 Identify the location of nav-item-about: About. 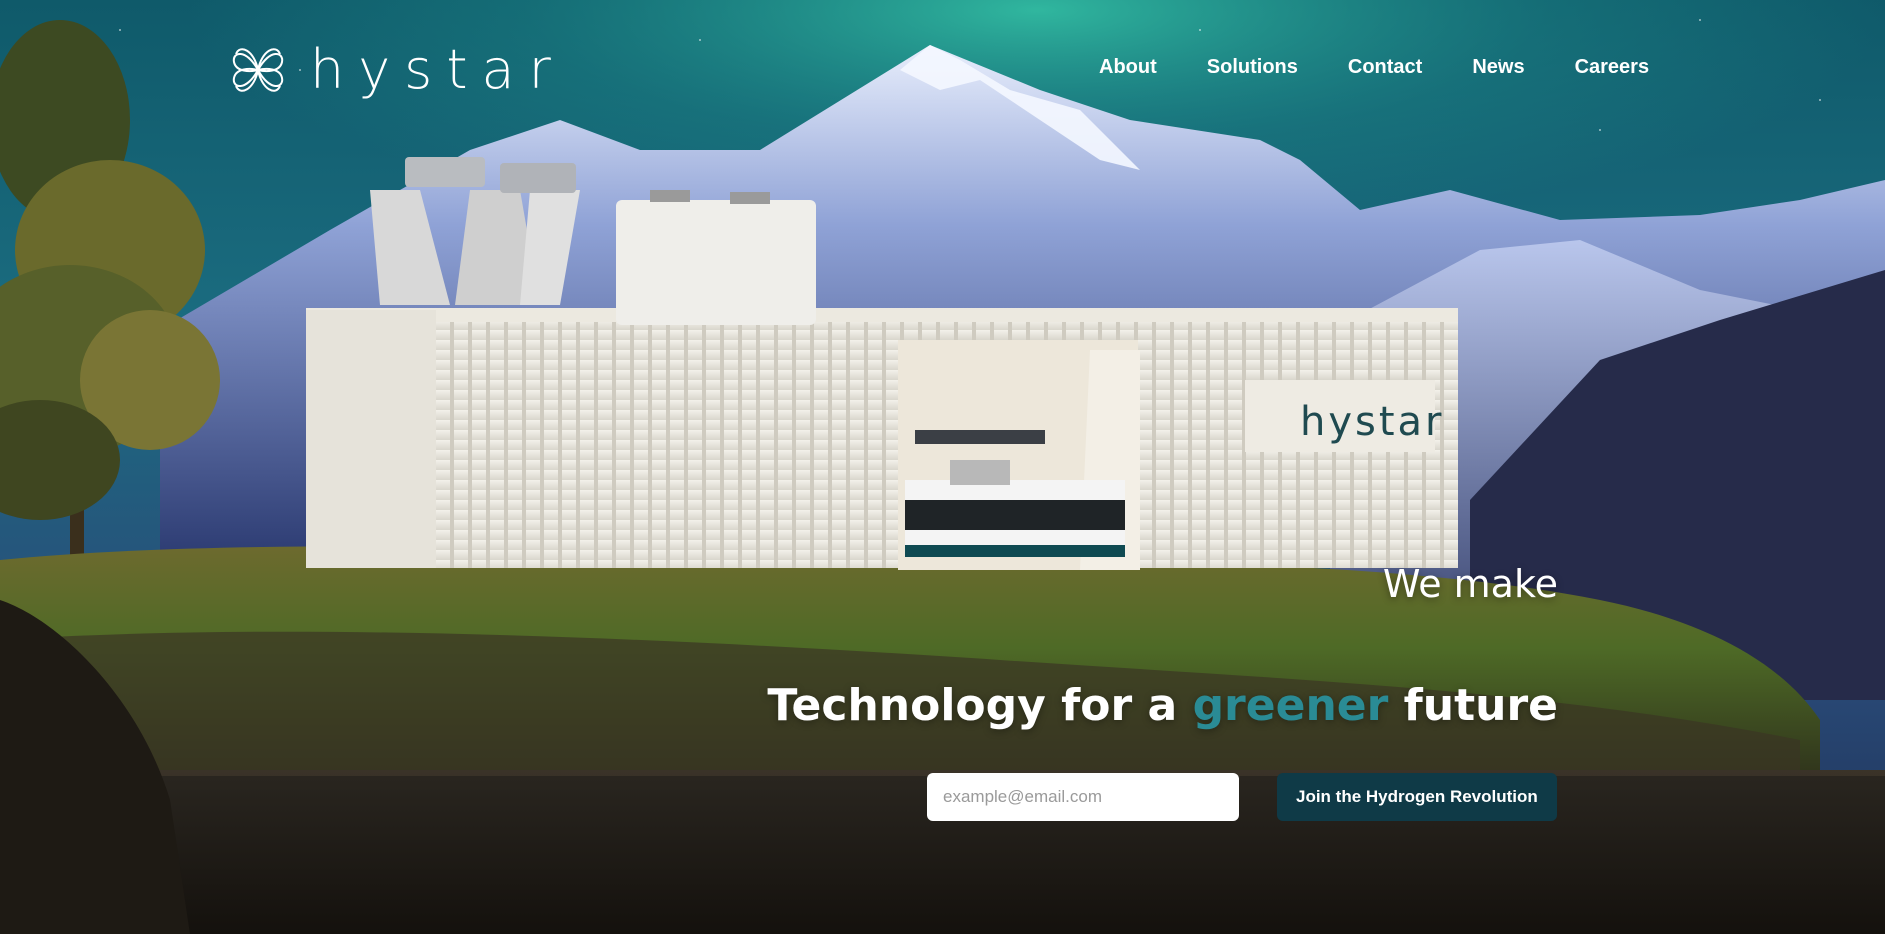
(1128, 67).